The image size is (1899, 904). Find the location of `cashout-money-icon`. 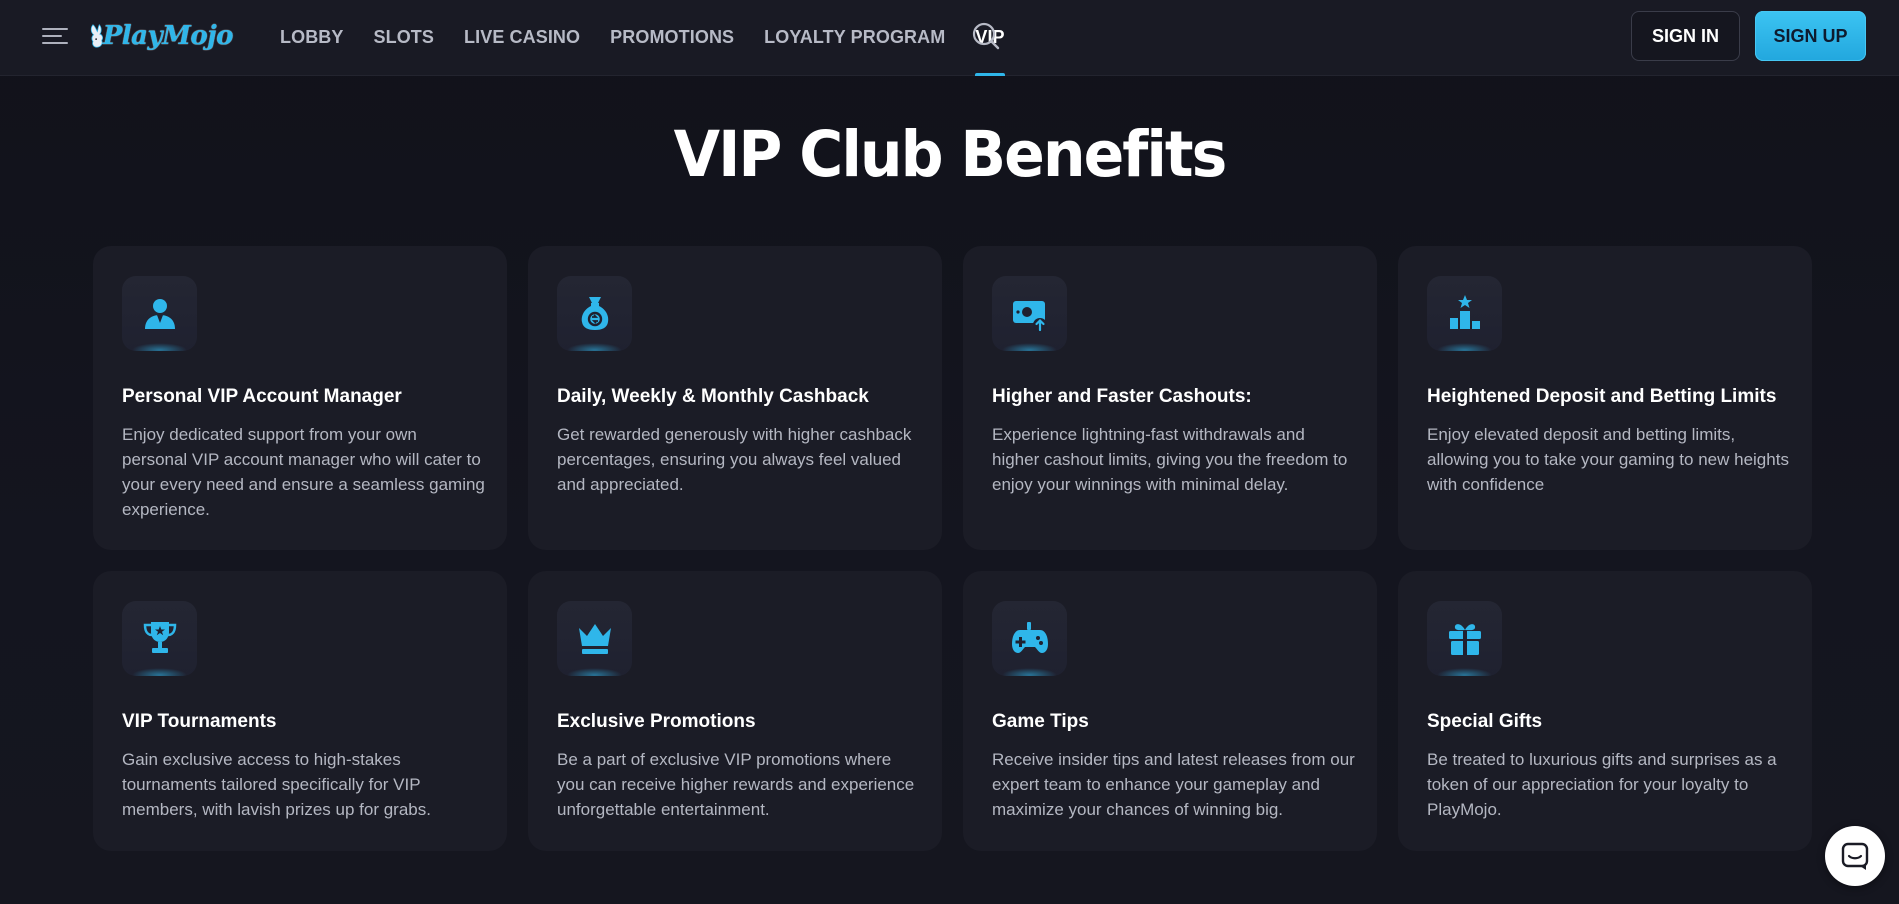

cashout-money-icon is located at coordinates (1029, 313).